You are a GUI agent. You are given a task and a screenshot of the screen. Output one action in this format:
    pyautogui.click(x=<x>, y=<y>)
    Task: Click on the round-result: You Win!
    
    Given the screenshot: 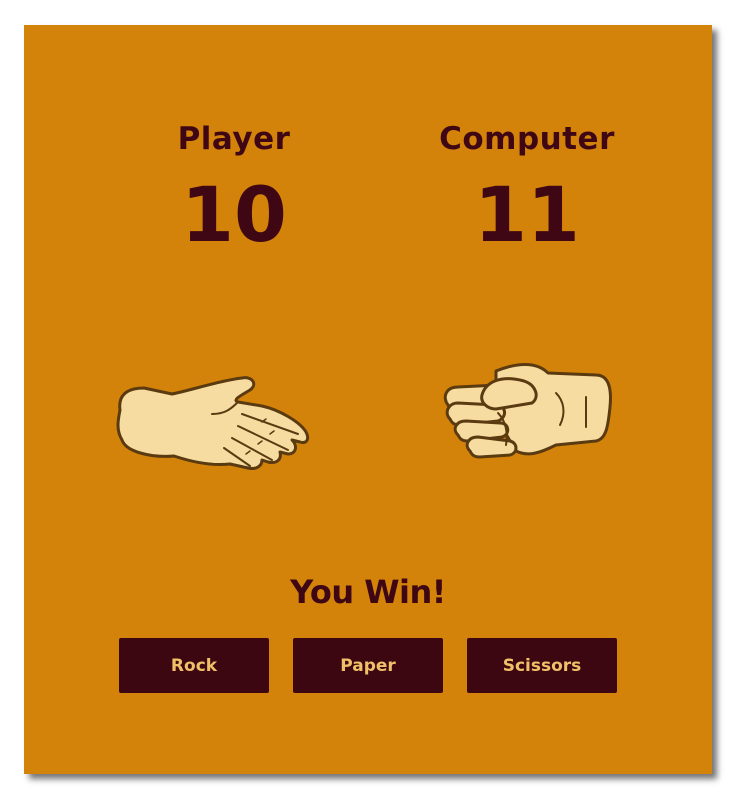 What is the action you would take?
    pyautogui.click(x=368, y=592)
    